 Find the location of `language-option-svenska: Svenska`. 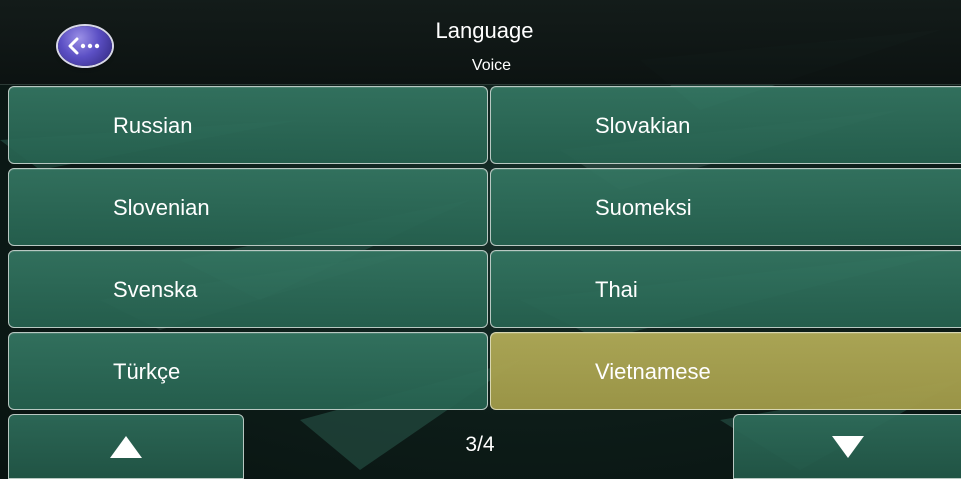

language-option-svenska: Svenska is located at coordinates (248, 289).